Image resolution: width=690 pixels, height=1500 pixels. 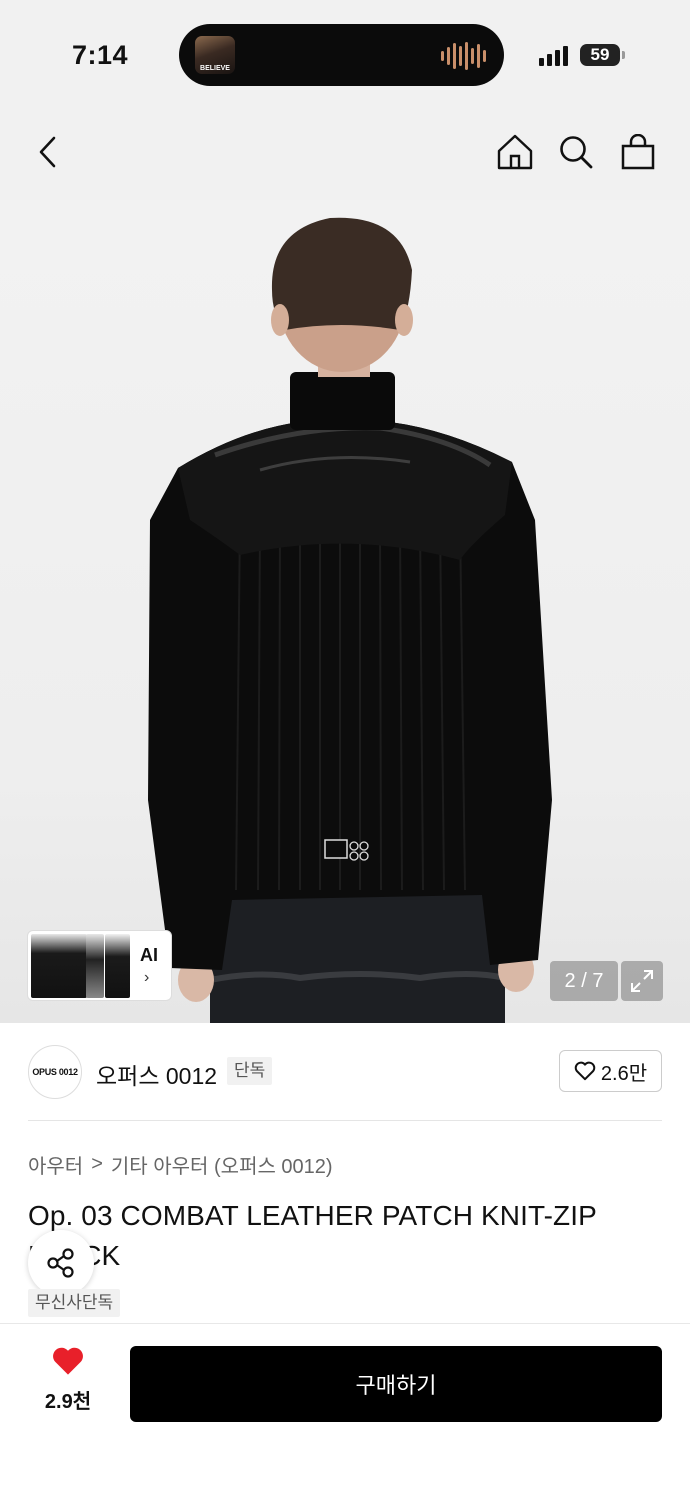 What do you see at coordinates (222, 1164) in the screenshot?
I see `breadcrumb-subcategory: 기타 아우터 (오퍼스 0012)` at bounding box center [222, 1164].